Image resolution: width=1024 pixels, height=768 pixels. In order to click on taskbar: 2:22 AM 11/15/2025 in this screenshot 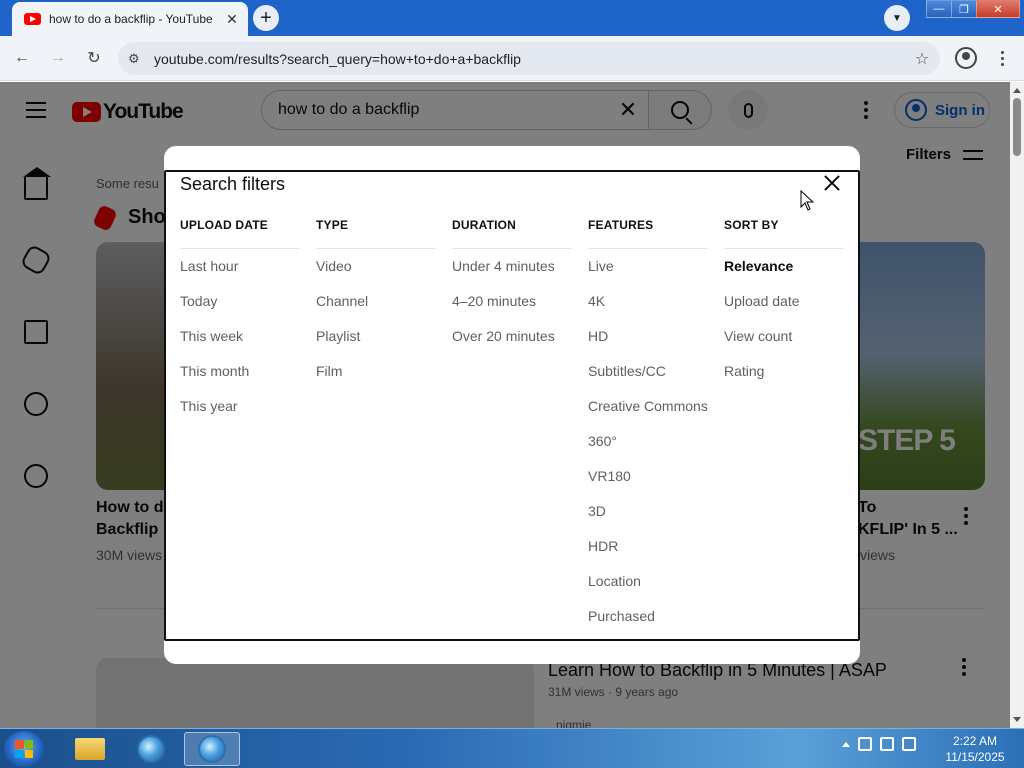, I will do `click(512, 748)`.